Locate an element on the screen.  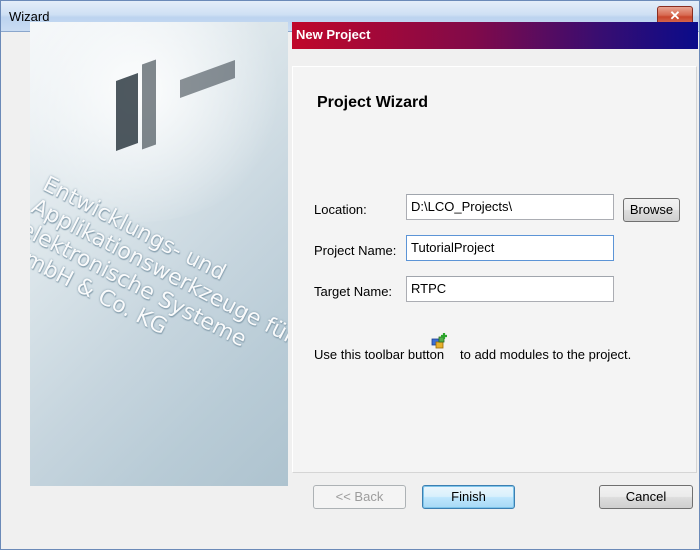
browse-button: Browse is located at coordinates (651, 210).